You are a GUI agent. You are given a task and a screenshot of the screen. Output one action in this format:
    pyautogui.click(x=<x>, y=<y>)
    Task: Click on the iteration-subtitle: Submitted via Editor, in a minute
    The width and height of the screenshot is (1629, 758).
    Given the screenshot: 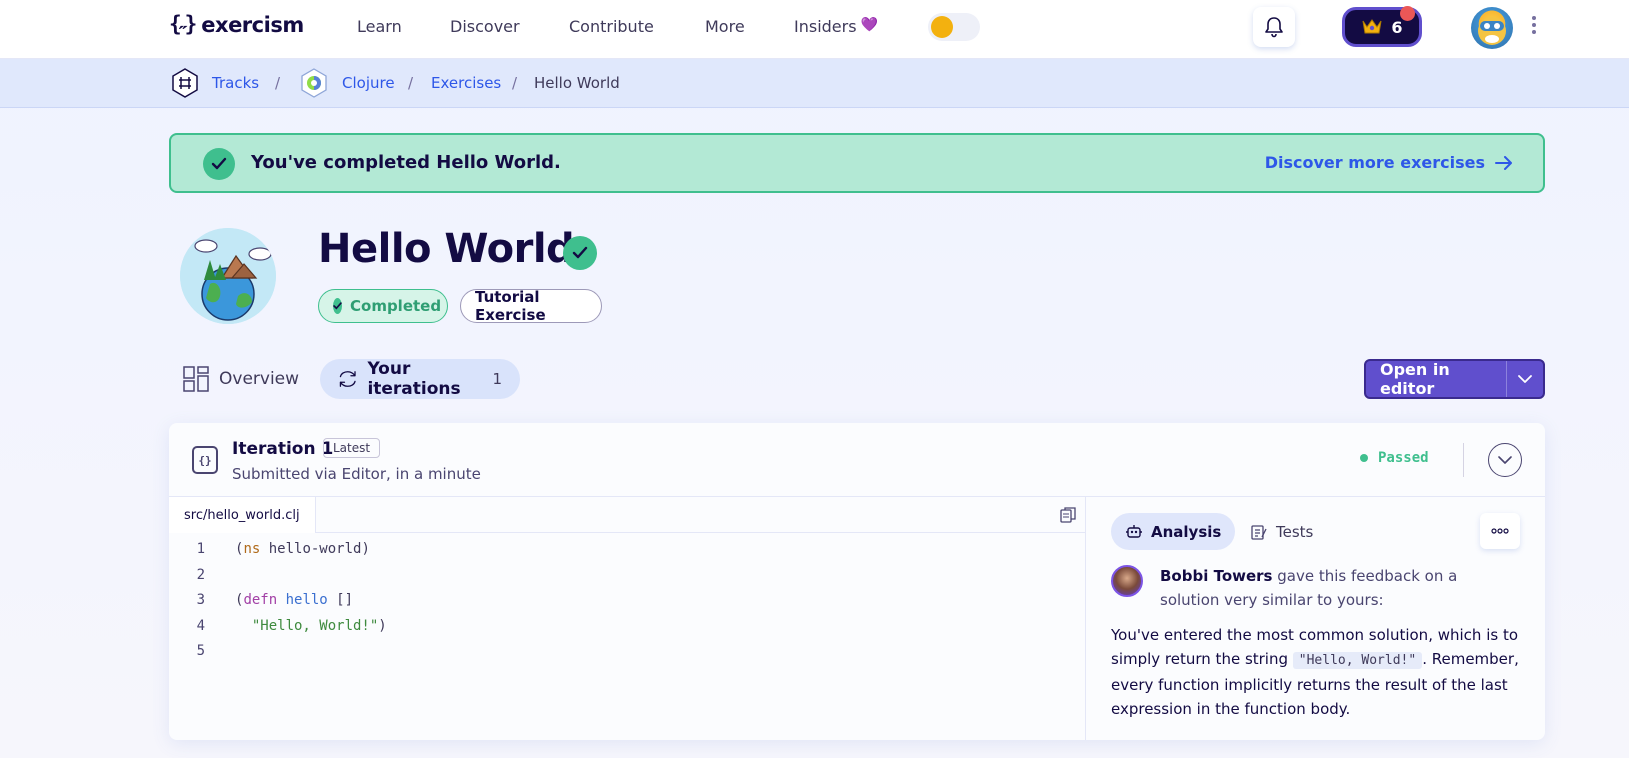 What is the action you would take?
    pyautogui.click(x=356, y=474)
    